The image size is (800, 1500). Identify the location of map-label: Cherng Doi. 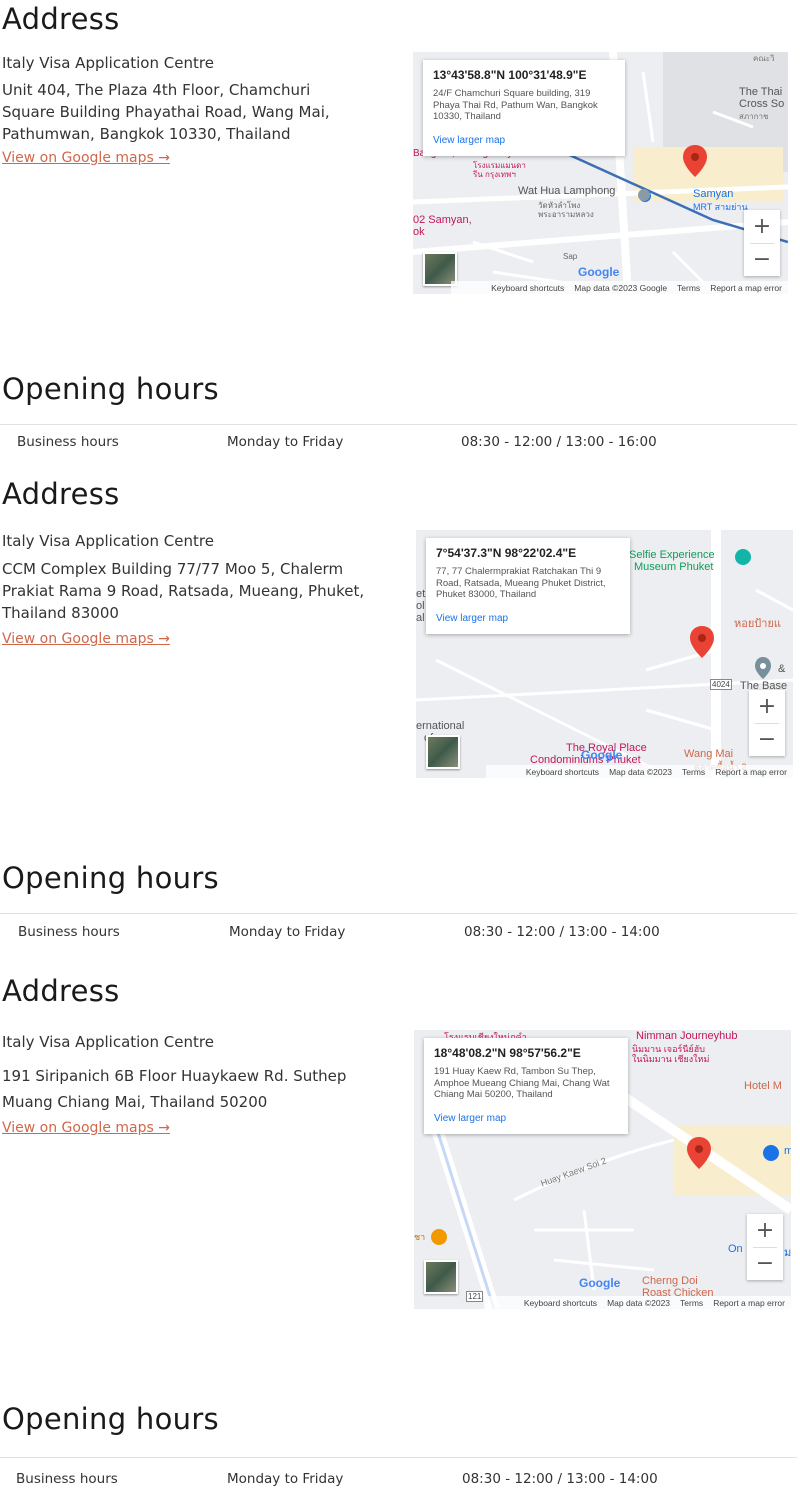
(670, 1281).